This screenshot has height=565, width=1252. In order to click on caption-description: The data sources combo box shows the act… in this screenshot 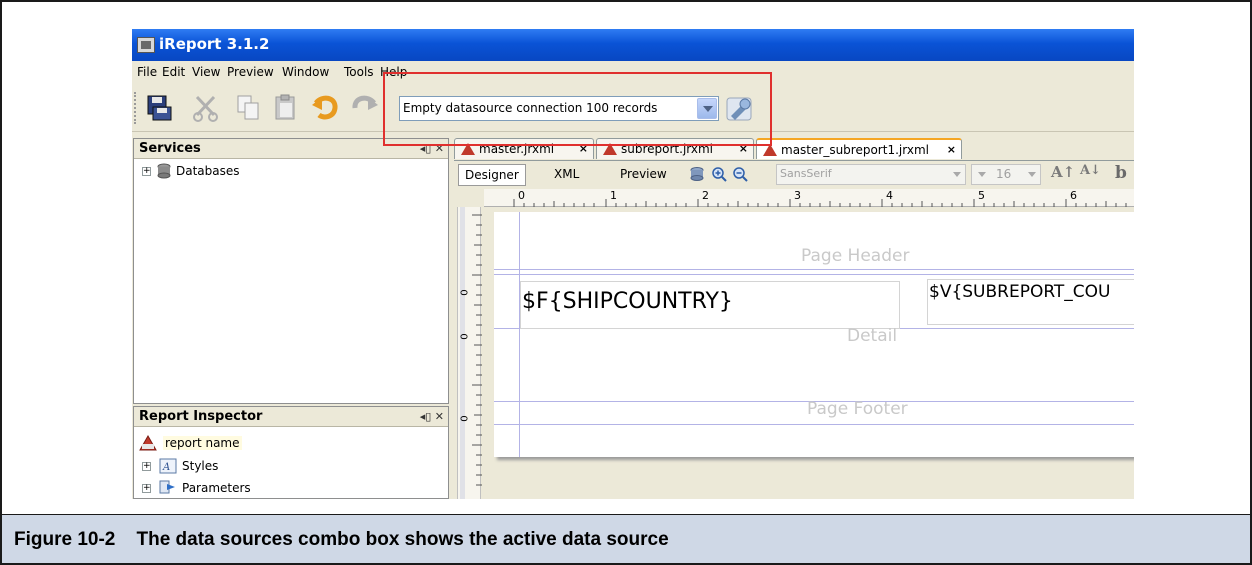, I will do `click(402, 539)`.